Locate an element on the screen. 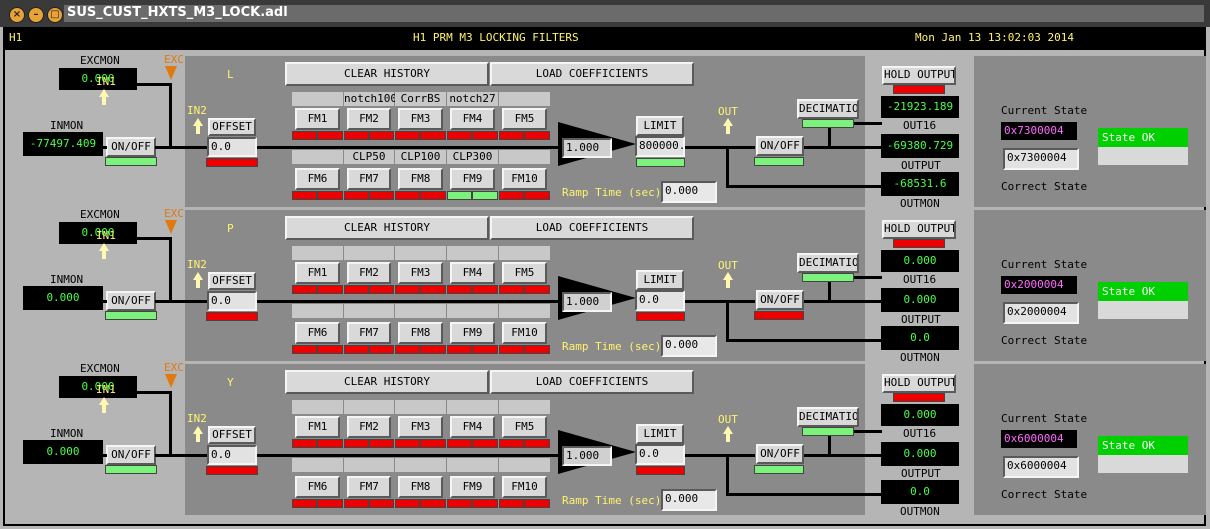 The height and width of the screenshot is (529, 1210). minimize-window-icon: – is located at coordinates (36, 15).